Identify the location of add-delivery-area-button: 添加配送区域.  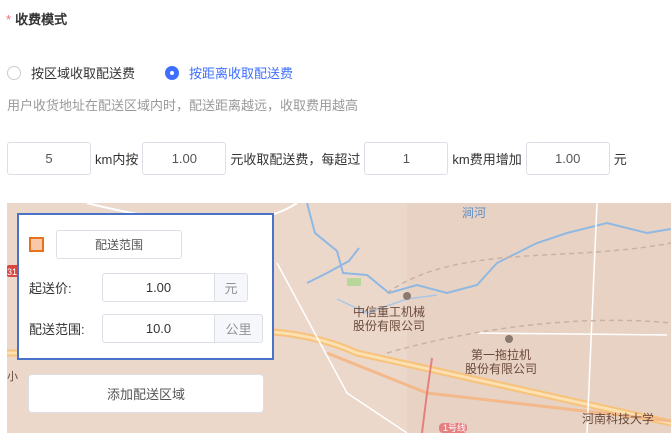
(146, 393).